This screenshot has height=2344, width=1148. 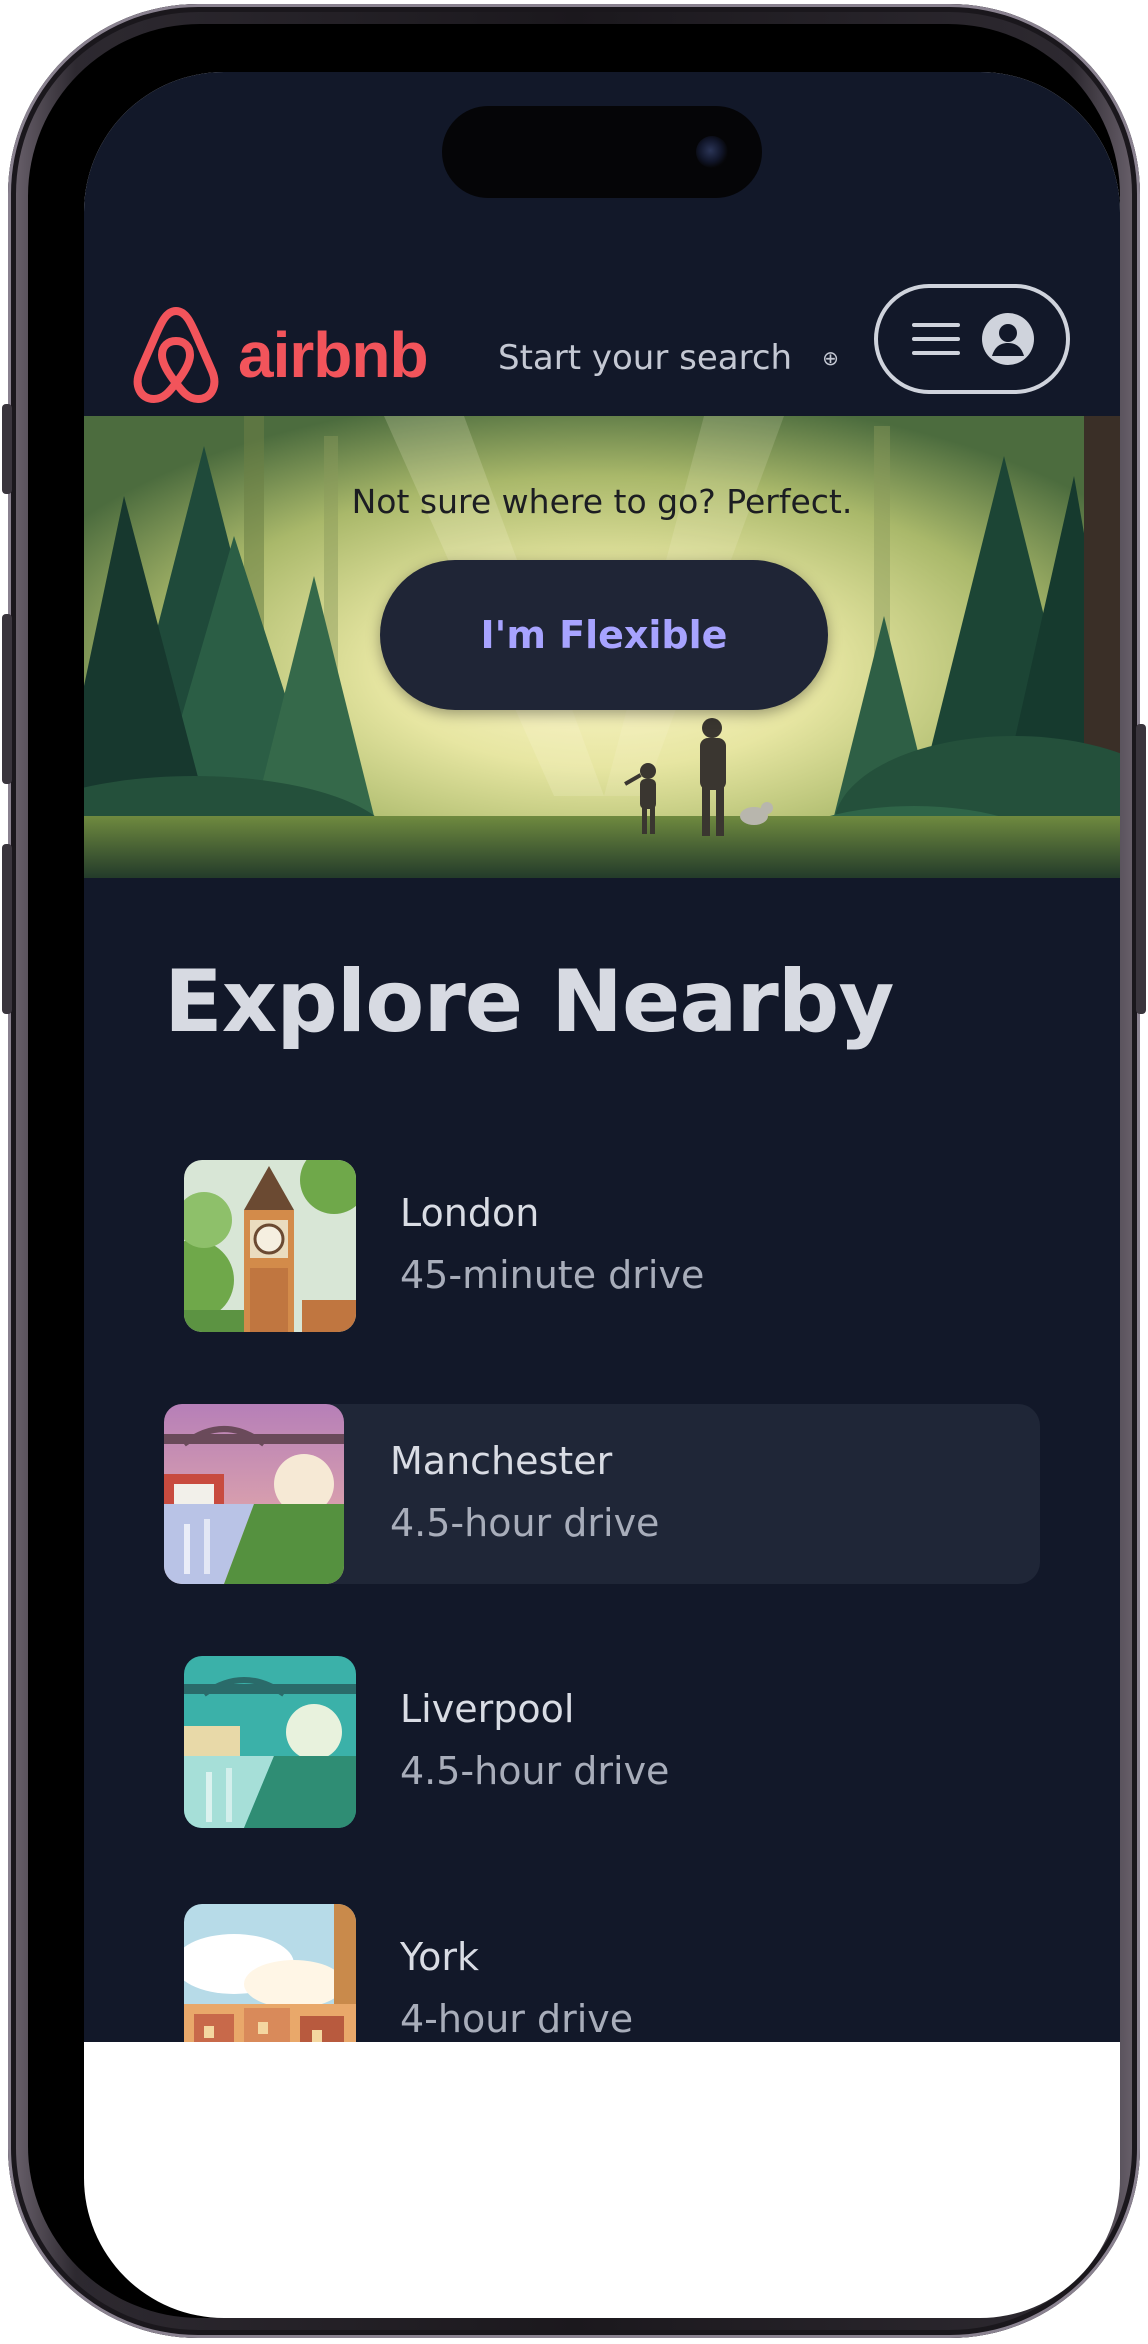 What do you see at coordinates (7, 929) in the screenshot?
I see `volume-down-button` at bounding box center [7, 929].